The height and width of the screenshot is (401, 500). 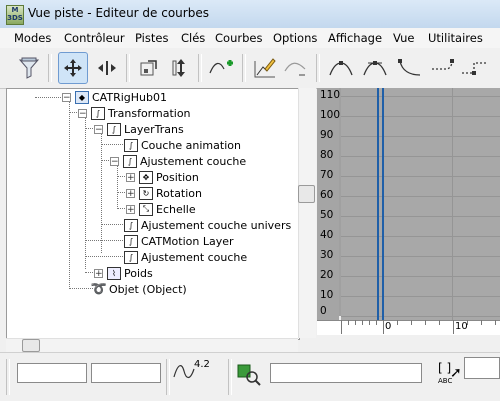 I want to click on tree-row-catmotion-layer: ∫ CATMotion Layer, so click(x=179, y=241).